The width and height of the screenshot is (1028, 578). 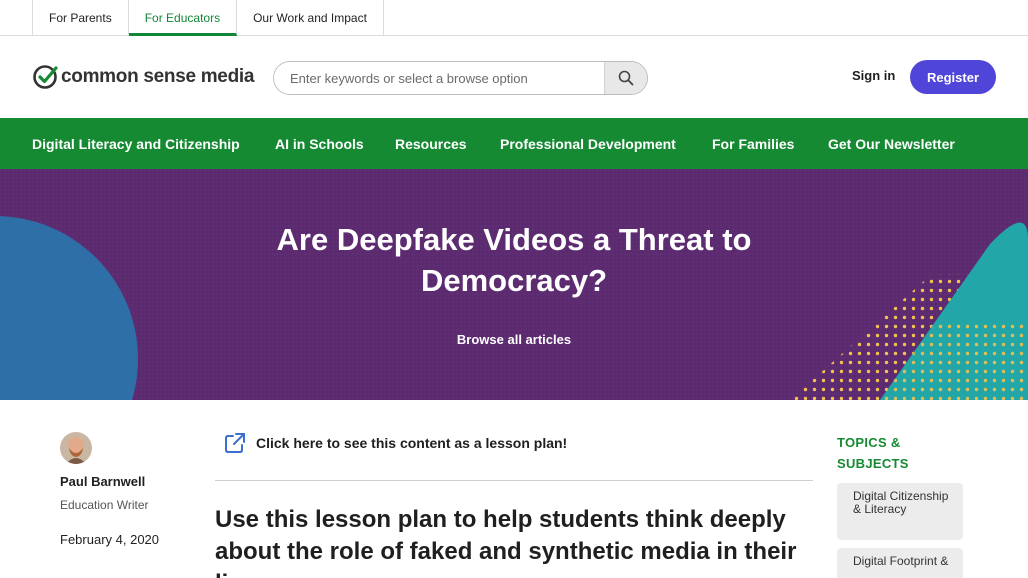 I want to click on site-header: common sense media Sign in Register, so click(x=514, y=77).